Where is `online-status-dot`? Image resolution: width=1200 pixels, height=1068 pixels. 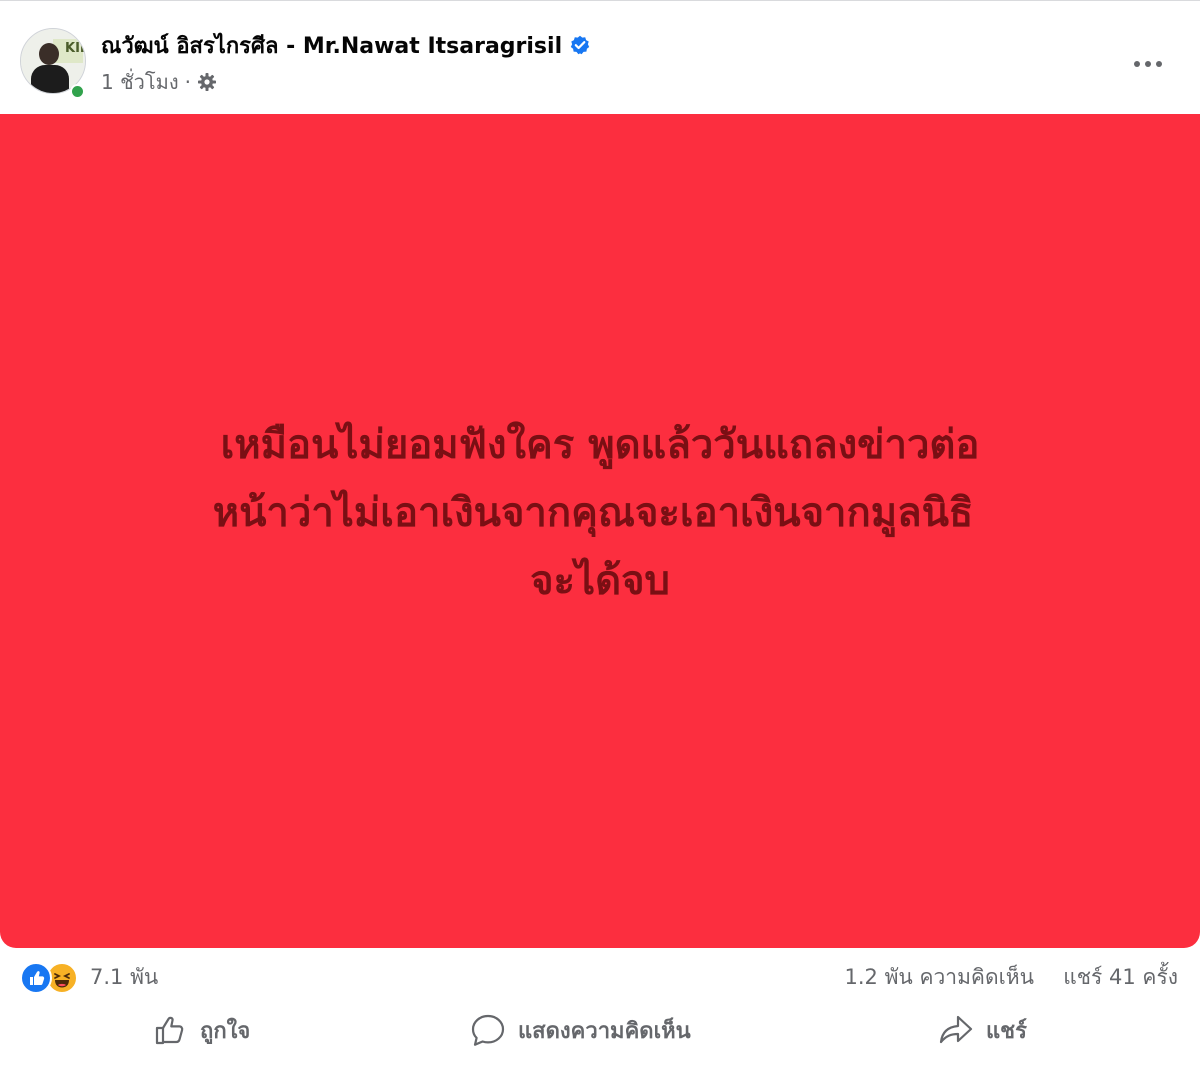
online-status-dot is located at coordinates (77, 91).